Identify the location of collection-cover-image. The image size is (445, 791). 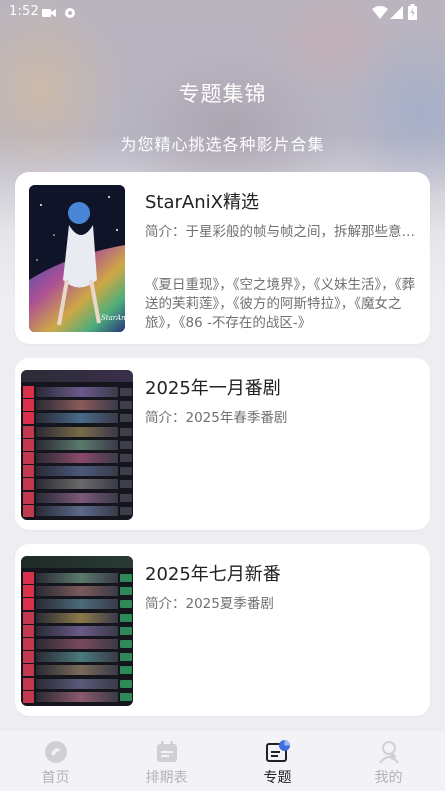
(77, 445).